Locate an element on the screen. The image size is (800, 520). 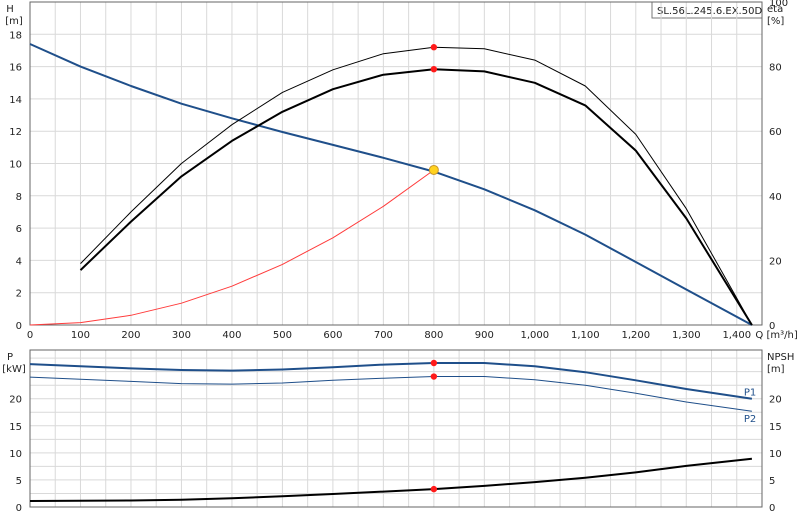
left-tick-label: 6 is located at coordinates (19, 229).